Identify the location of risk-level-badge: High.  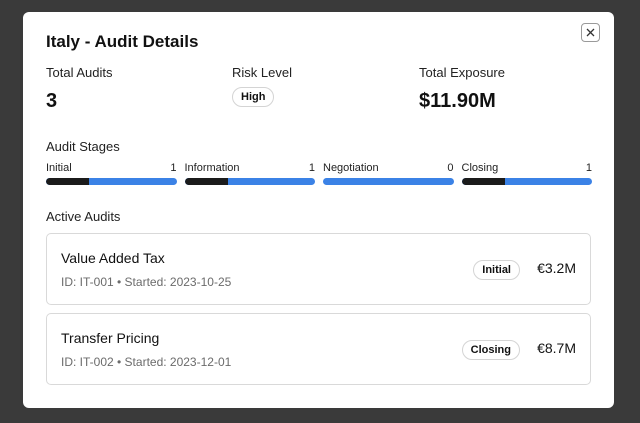
(253, 97).